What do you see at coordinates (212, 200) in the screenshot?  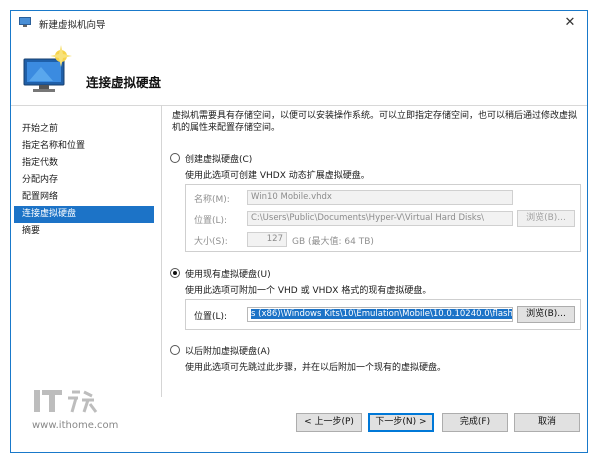 I see `name-label: 名称(M):` at bounding box center [212, 200].